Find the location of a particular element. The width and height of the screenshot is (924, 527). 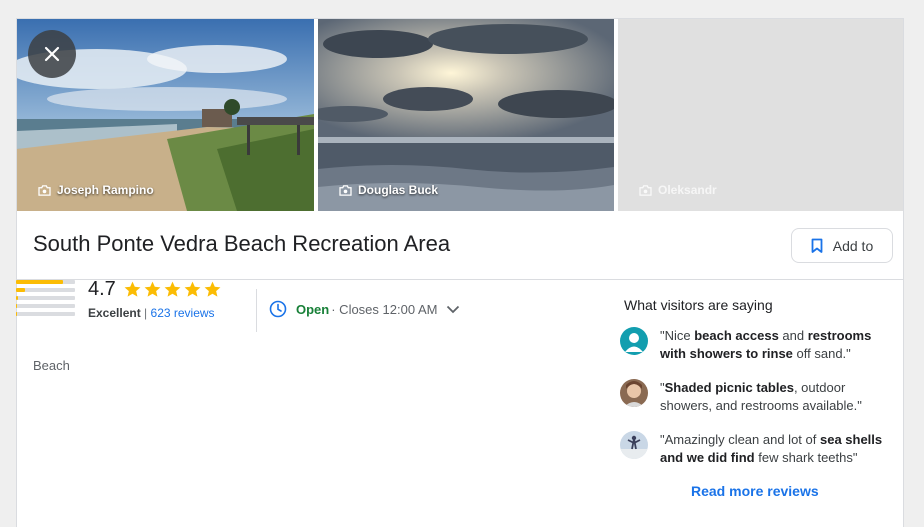

photo-credit: Douglas Buck is located at coordinates (388, 190).